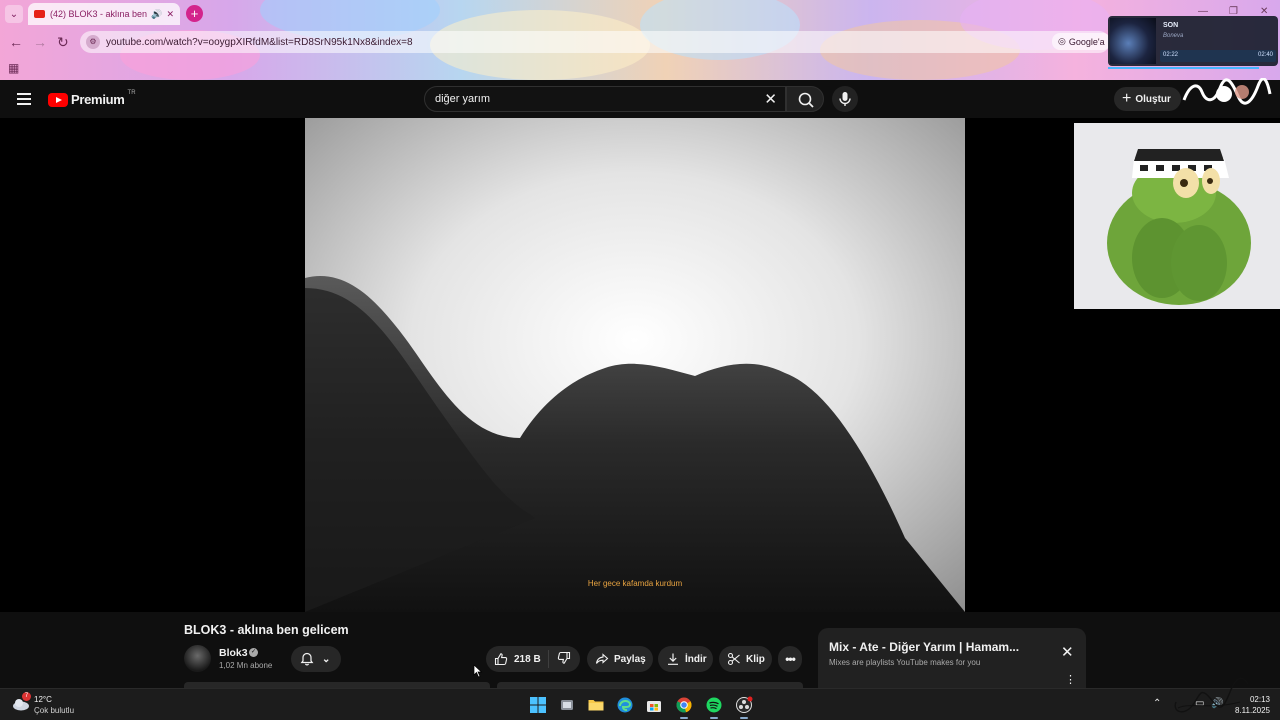  What do you see at coordinates (755, 659) in the screenshot?
I see `clip-label: Klip` at bounding box center [755, 659].